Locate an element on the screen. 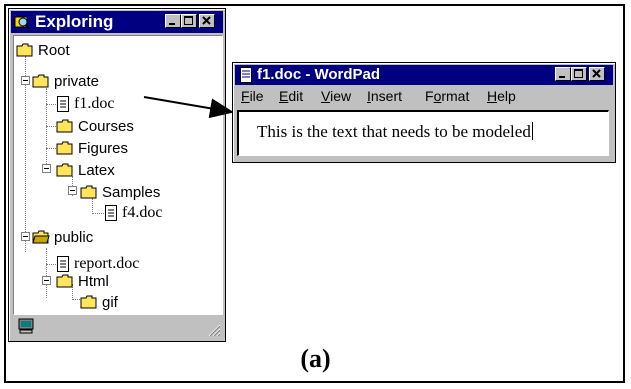  tree-label: Courses is located at coordinates (106, 126).